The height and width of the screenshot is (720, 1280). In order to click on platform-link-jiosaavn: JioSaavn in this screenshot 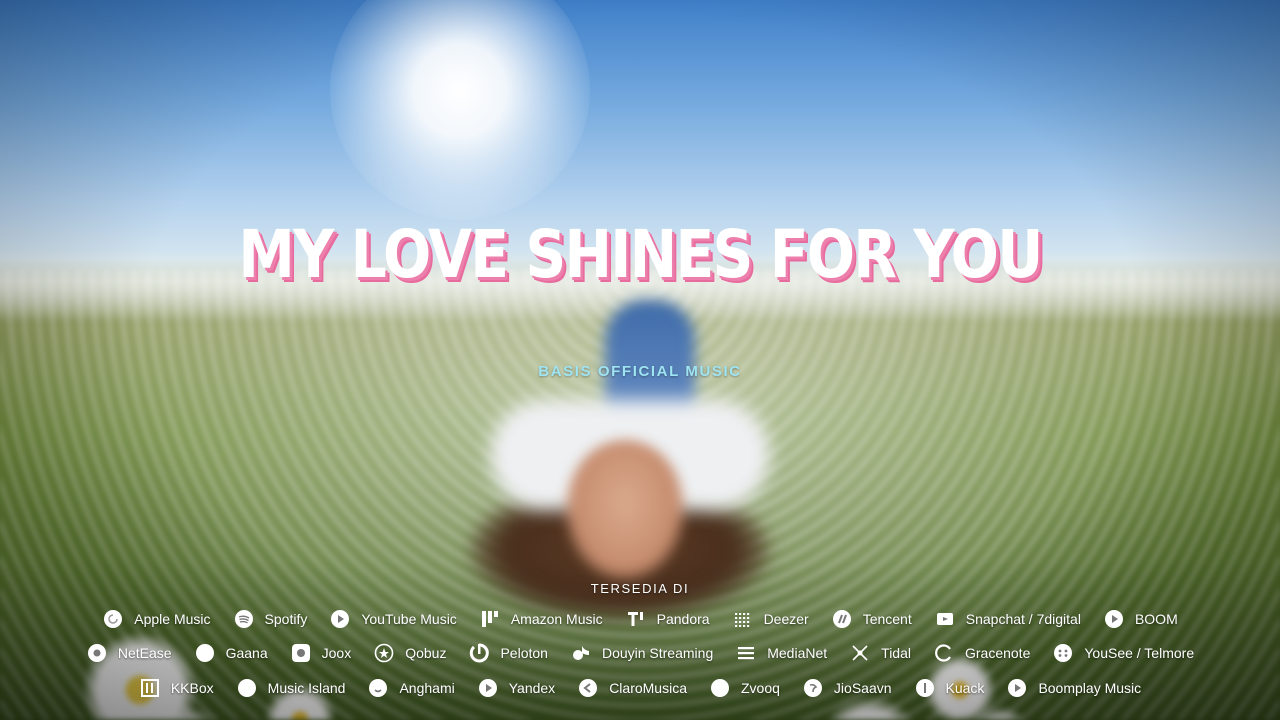, I will do `click(847, 688)`.